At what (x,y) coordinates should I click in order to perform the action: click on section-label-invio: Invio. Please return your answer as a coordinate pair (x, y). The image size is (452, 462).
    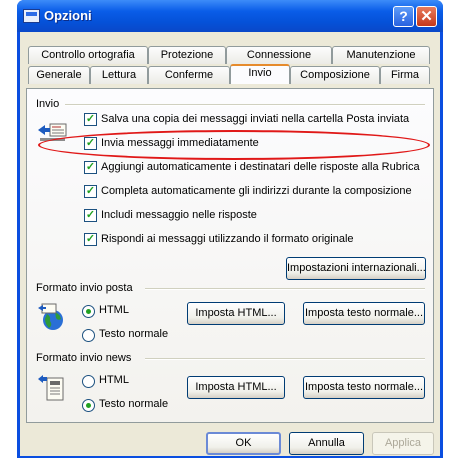
    Looking at the image, I should click on (48, 104).